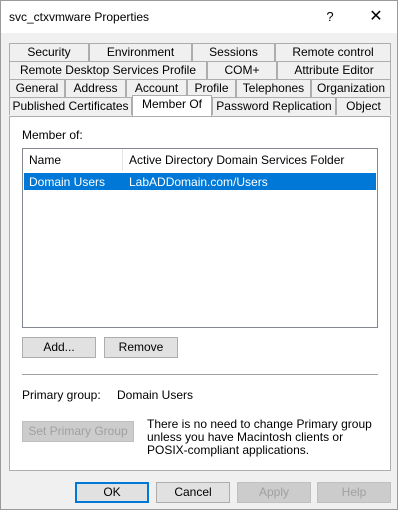 This screenshot has width=398, height=510. What do you see at coordinates (273, 88) in the screenshot?
I see `tab-telephones: Telephones` at bounding box center [273, 88].